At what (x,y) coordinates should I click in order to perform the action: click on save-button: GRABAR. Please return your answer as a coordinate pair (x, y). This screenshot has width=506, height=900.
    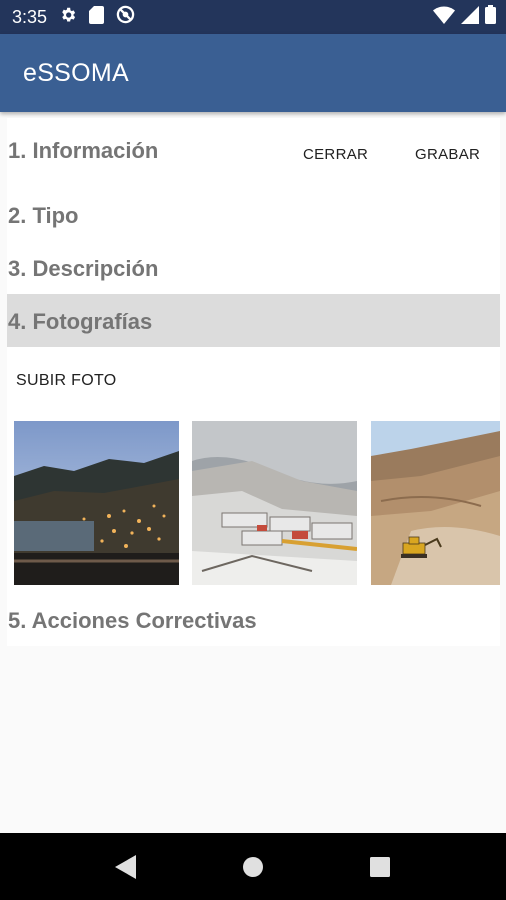
    Looking at the image, I should click on (447, 154).